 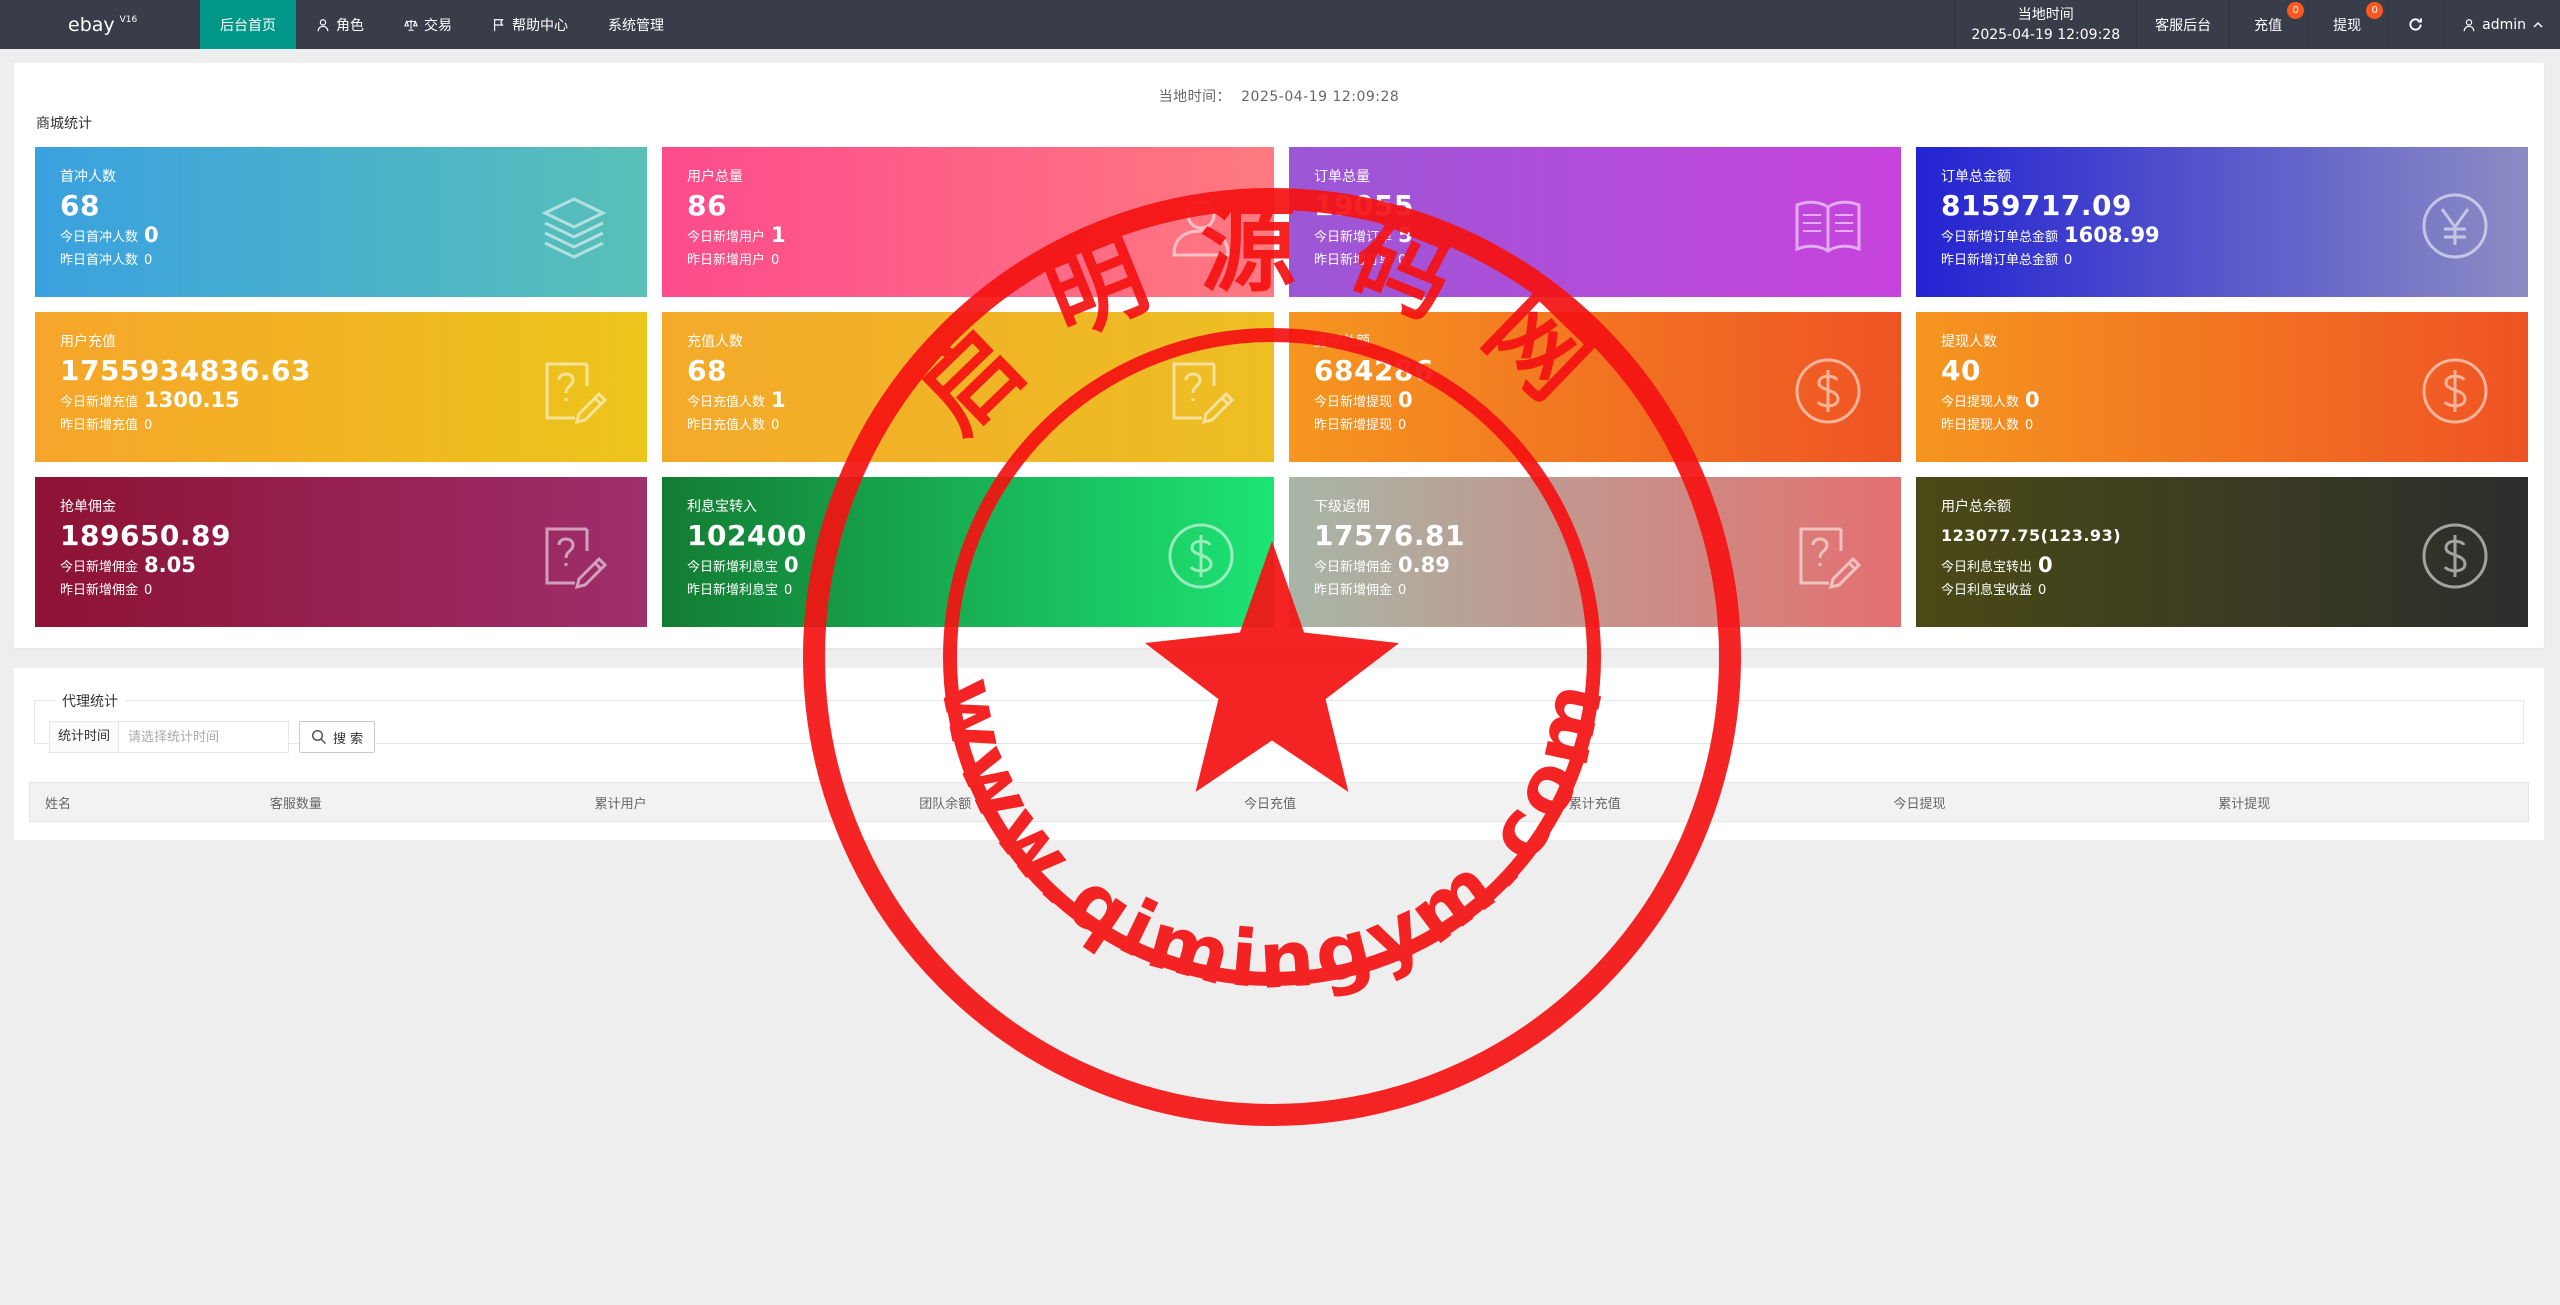 I want to click on stat-card-today-label: 今日新增用户, so click(x=726, y=237).